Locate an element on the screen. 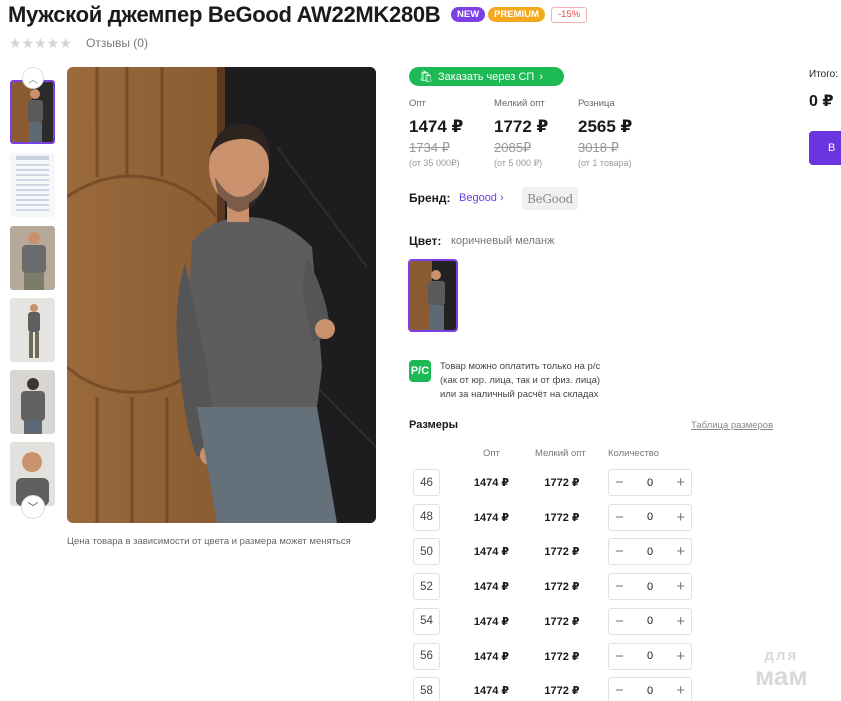  thumbnails-down-button: ﹀ is located at coordinates (33, 507).